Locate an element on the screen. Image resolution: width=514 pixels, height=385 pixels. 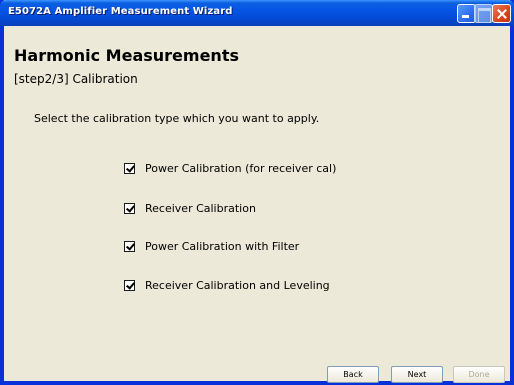
step-indicator: [step2/3] Calibration is located at coordinates (76, 79).